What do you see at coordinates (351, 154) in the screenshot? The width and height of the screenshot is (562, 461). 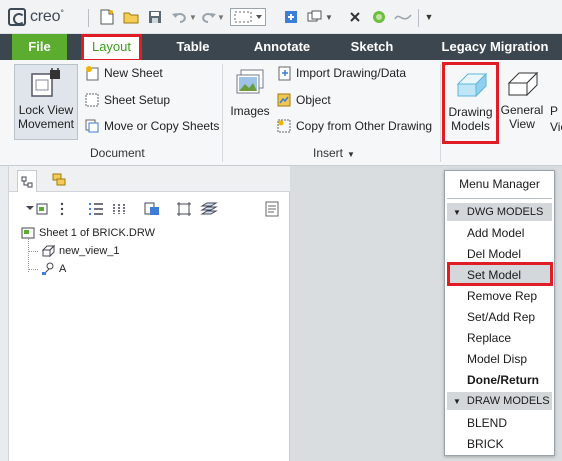 I see `insert-dropdown-icon: ▼` at bounding box center [351, 154].